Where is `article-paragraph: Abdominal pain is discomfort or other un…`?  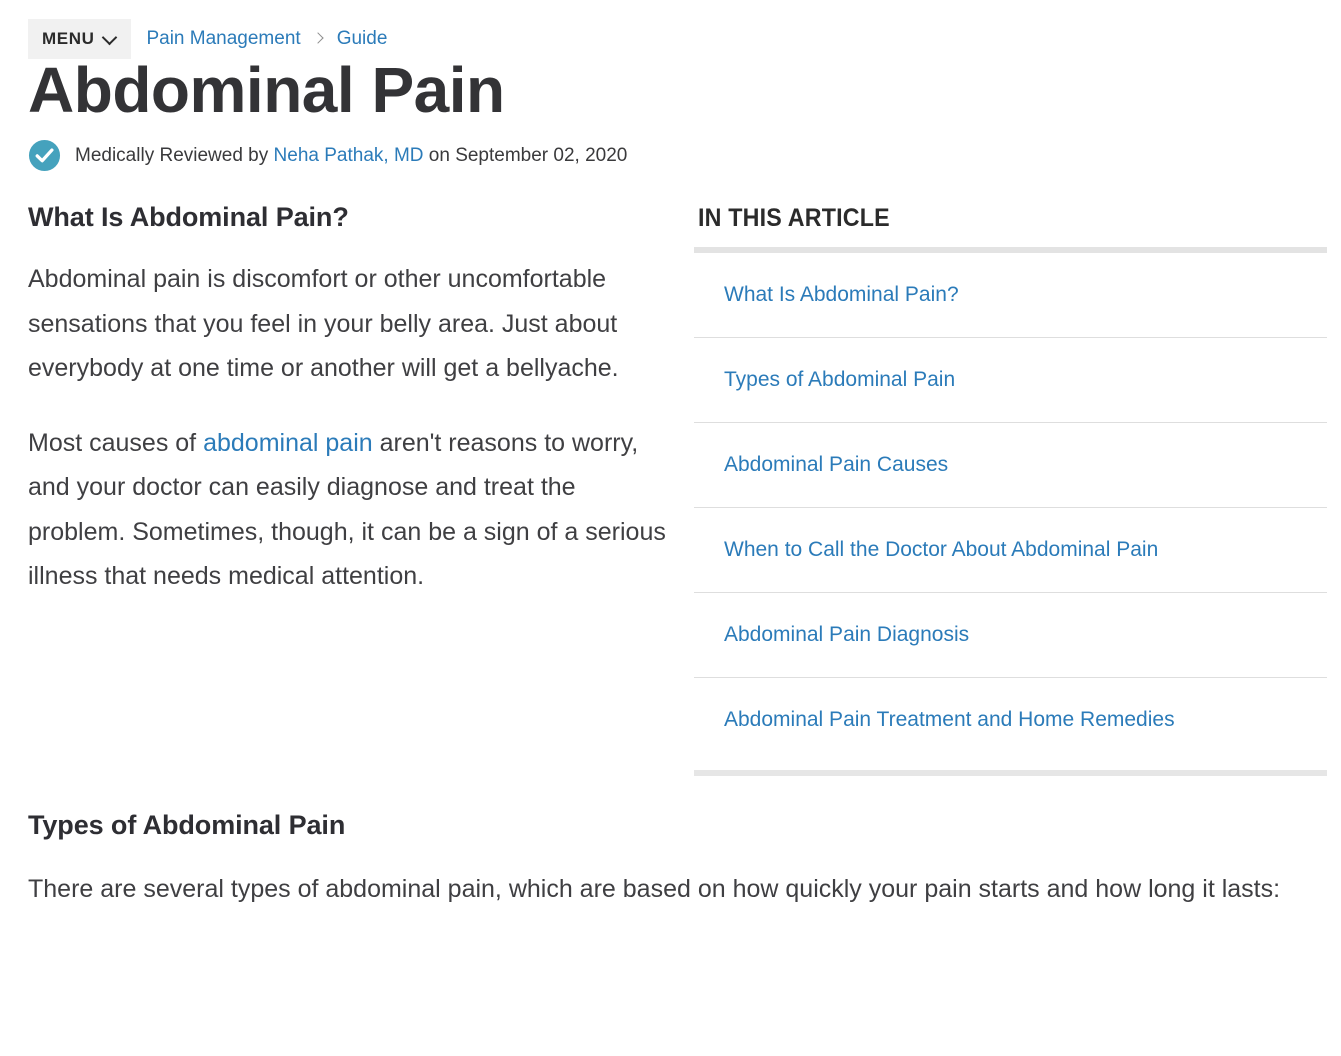
article-paragraph: Abdominal pain is discomfort or other un… is located at coordinates (348, 324).